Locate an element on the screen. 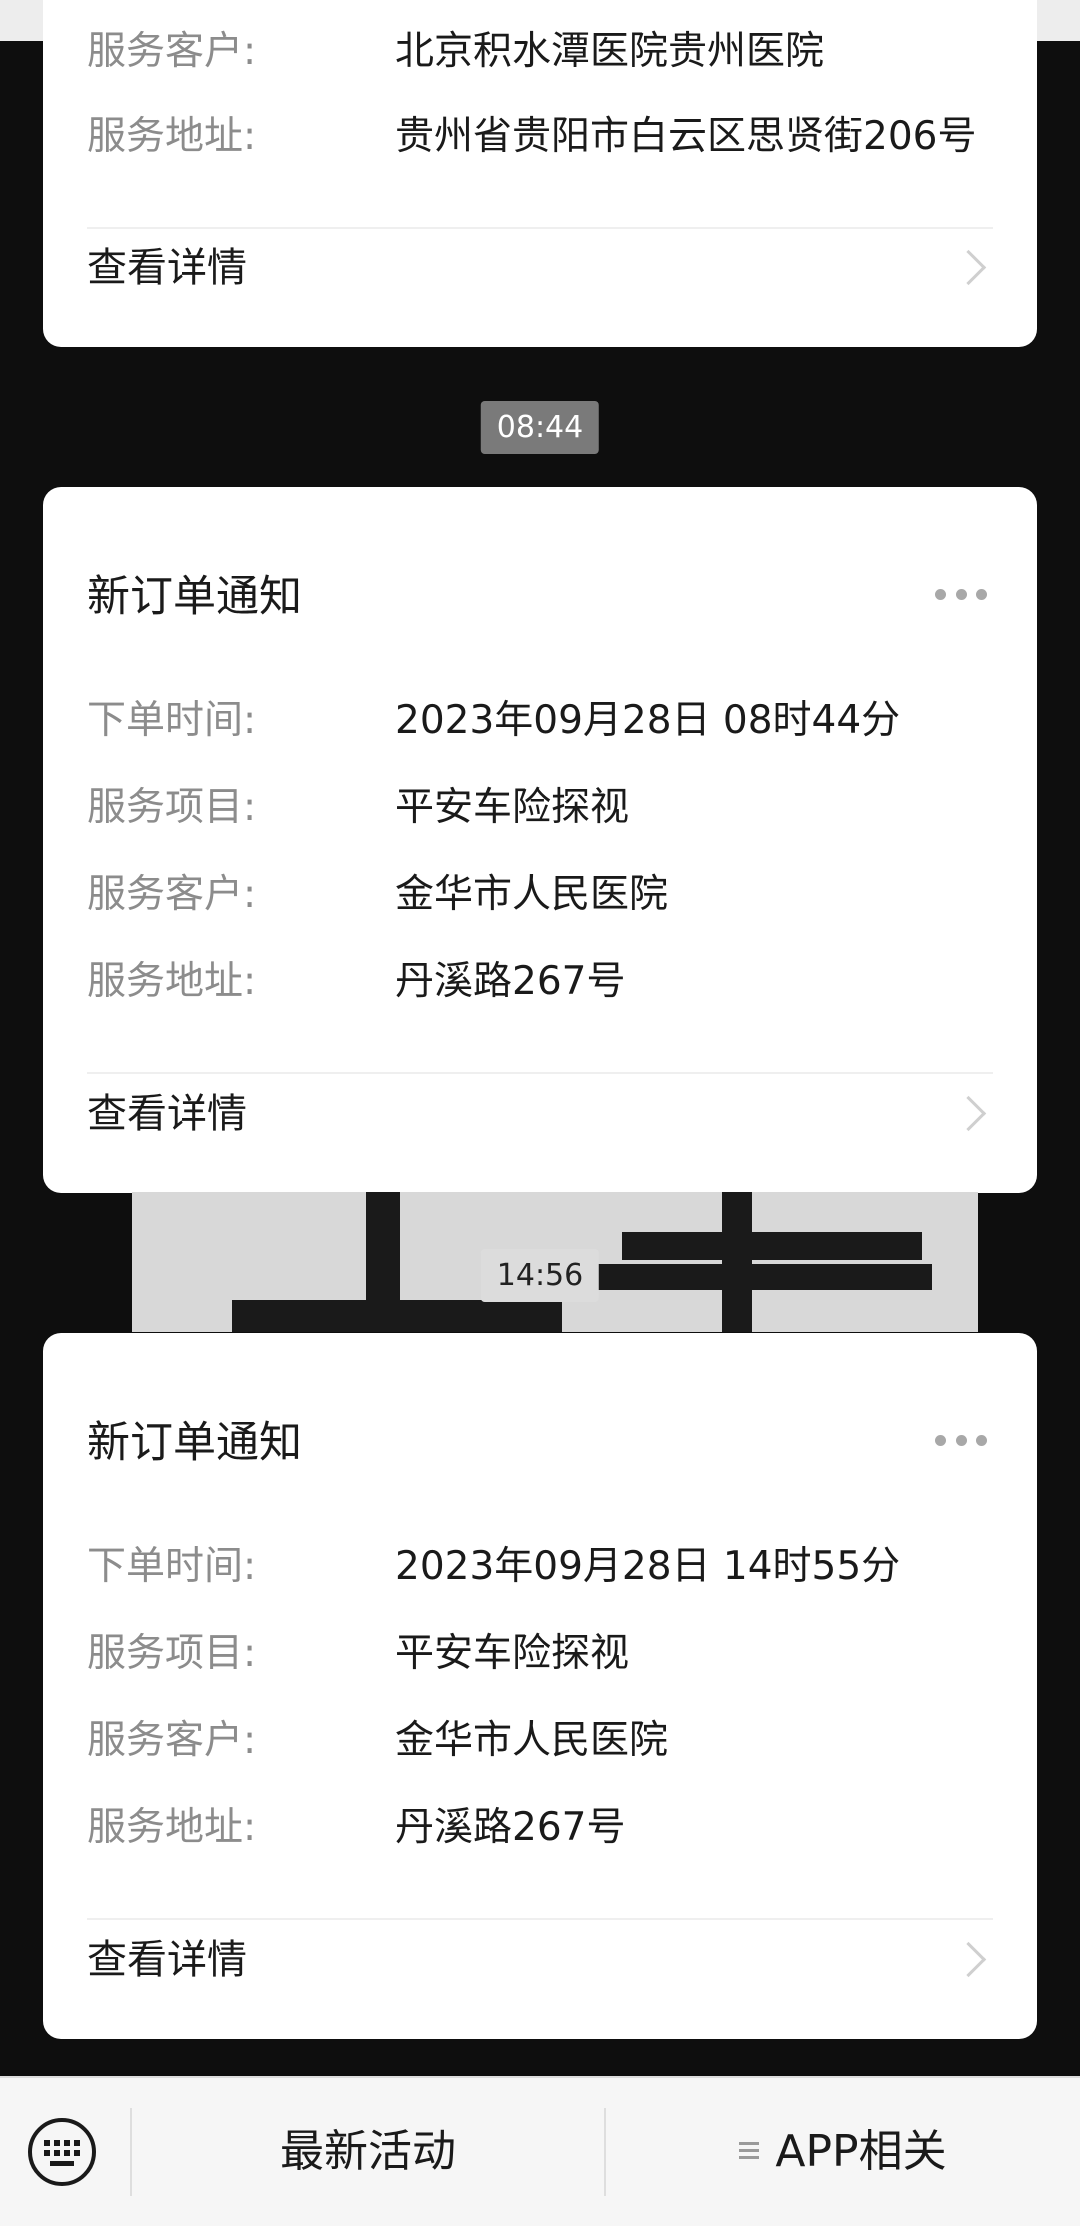 The height and width of the screenshot is (2226, 1080). row-value: 2023年09月28日 08时44分 is located at coordinates (648, 720).